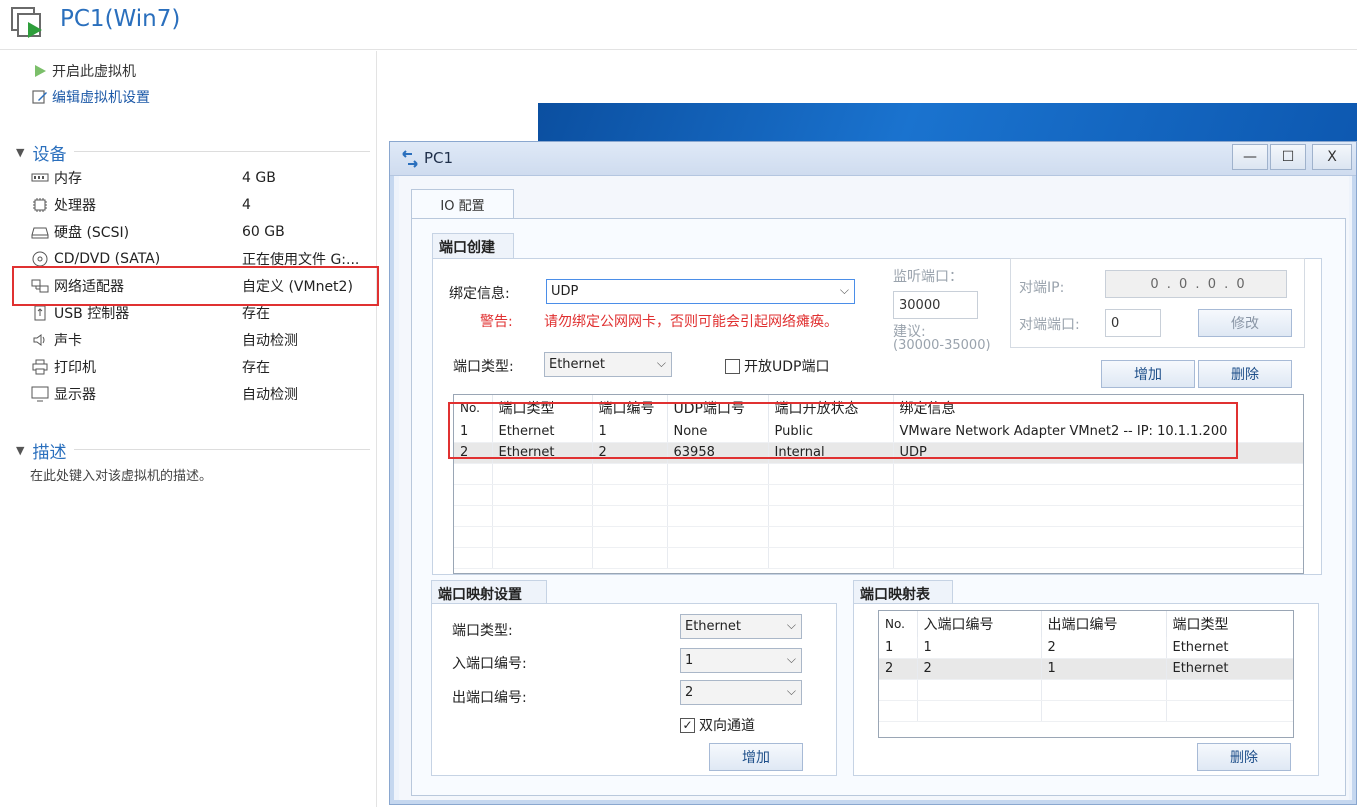 The height and width of the screenshot is (807, 1357). Describe the element at coordinates (121, 474) in the screenshot. I see `description-input: 在此处键入对该虚拟机的描述。` at that location.